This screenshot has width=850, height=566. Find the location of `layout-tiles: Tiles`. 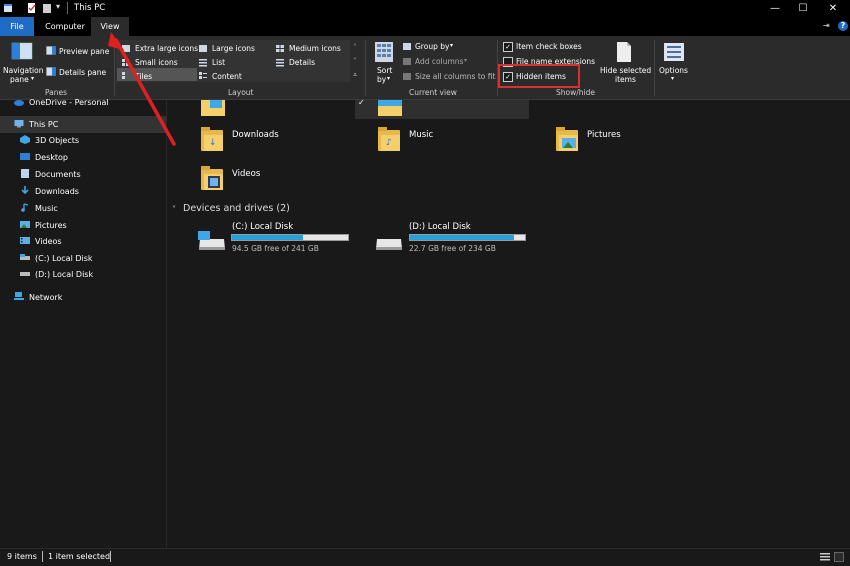

layout-tiles: Tiles is located at coordinates (143, 76).